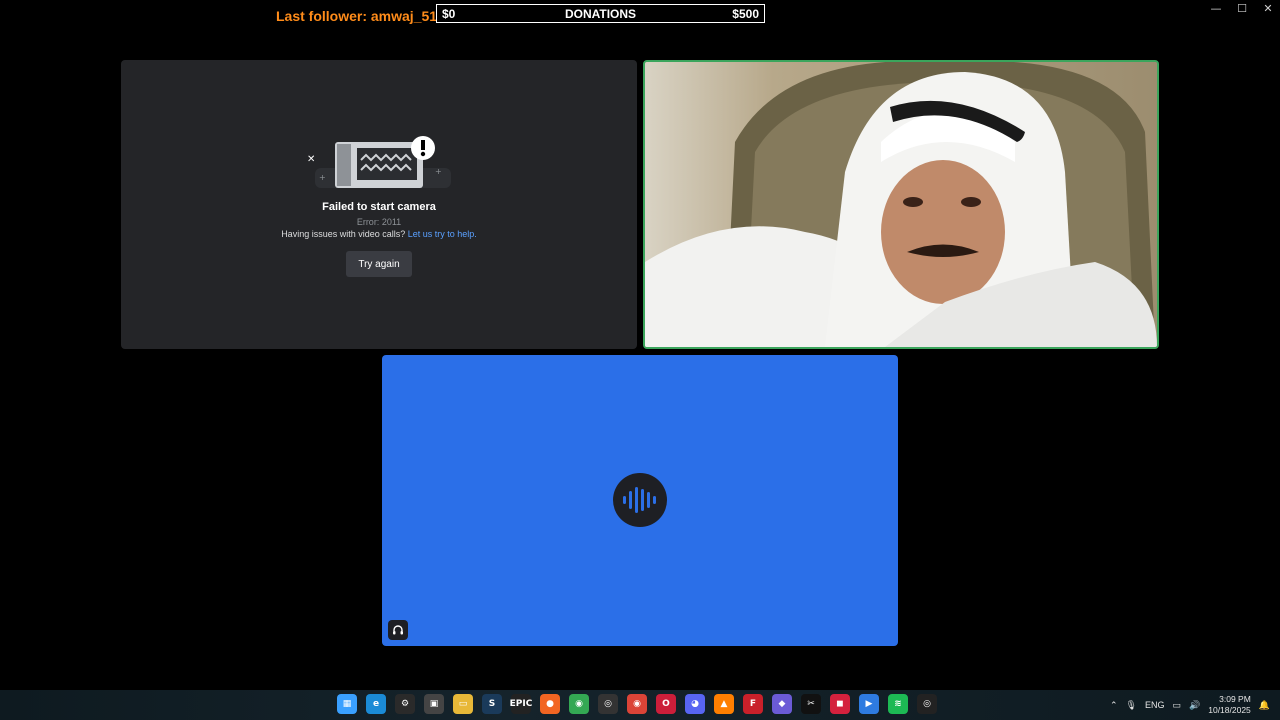 This screenshot has width=1280, height=720. Describe the element at coordinates (898, 704) in the screenshot. I see `spotify-icon: ≋` at that location.